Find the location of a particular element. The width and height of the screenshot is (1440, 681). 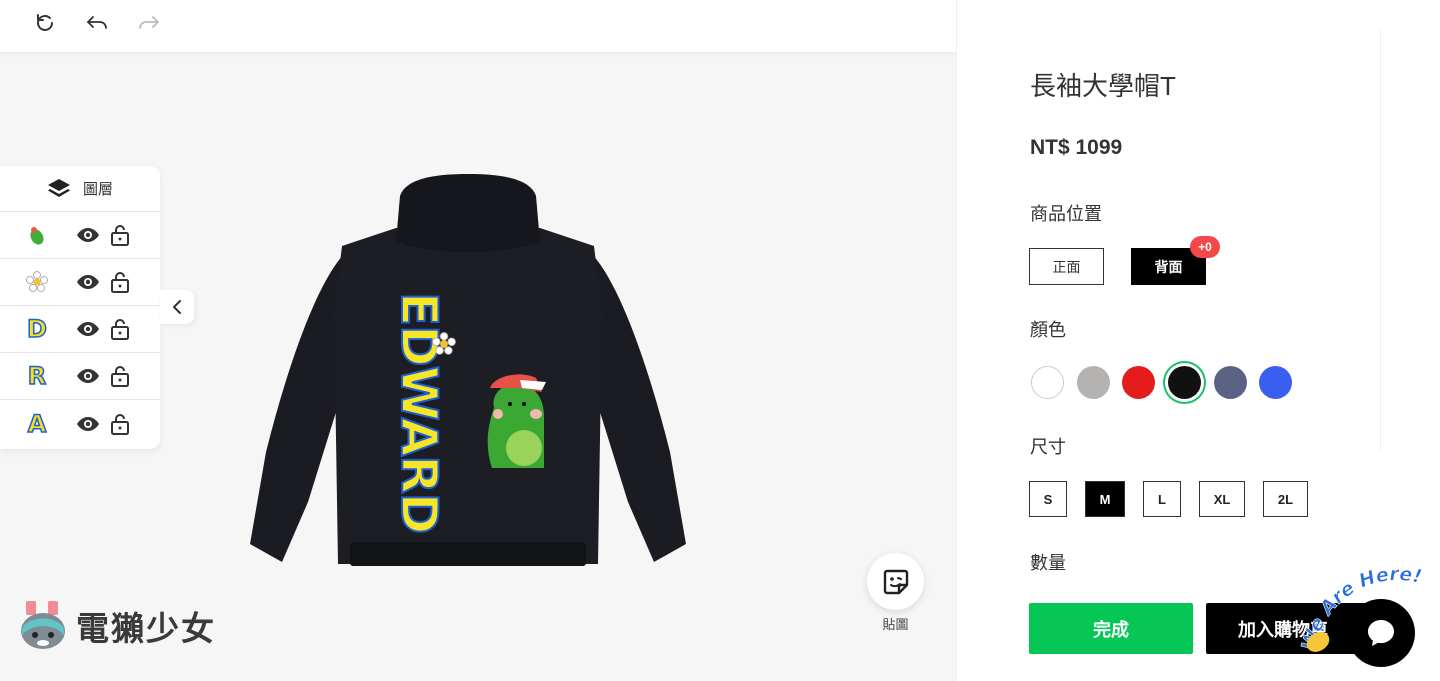

layer-row: D is located at coordinates (80, 329).